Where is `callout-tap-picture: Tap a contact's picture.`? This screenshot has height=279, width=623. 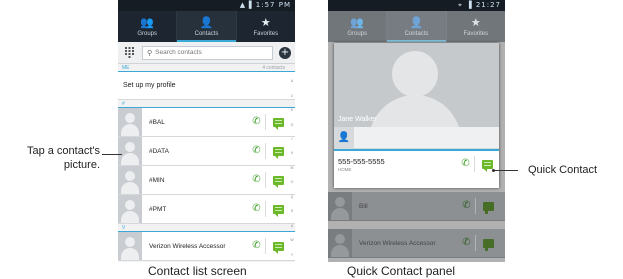
callout-tap-picture: Tap a contact's picture. is located at coordinates (63, 158).